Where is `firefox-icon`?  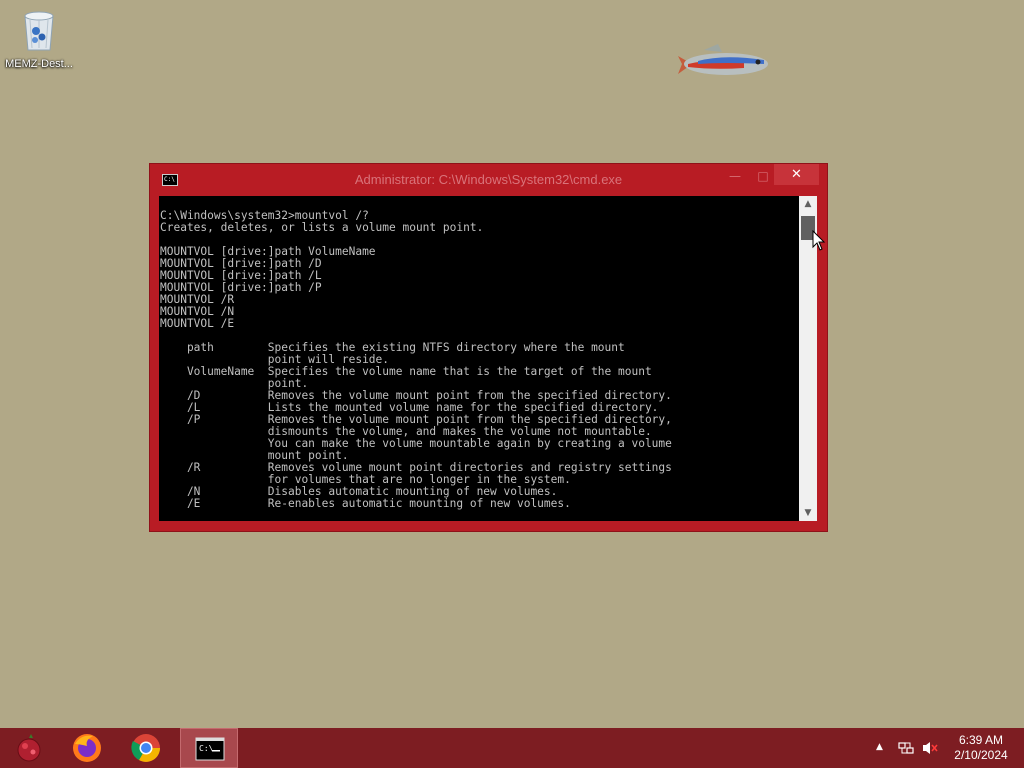 firefox-icon is located at coordinates (87, 748).